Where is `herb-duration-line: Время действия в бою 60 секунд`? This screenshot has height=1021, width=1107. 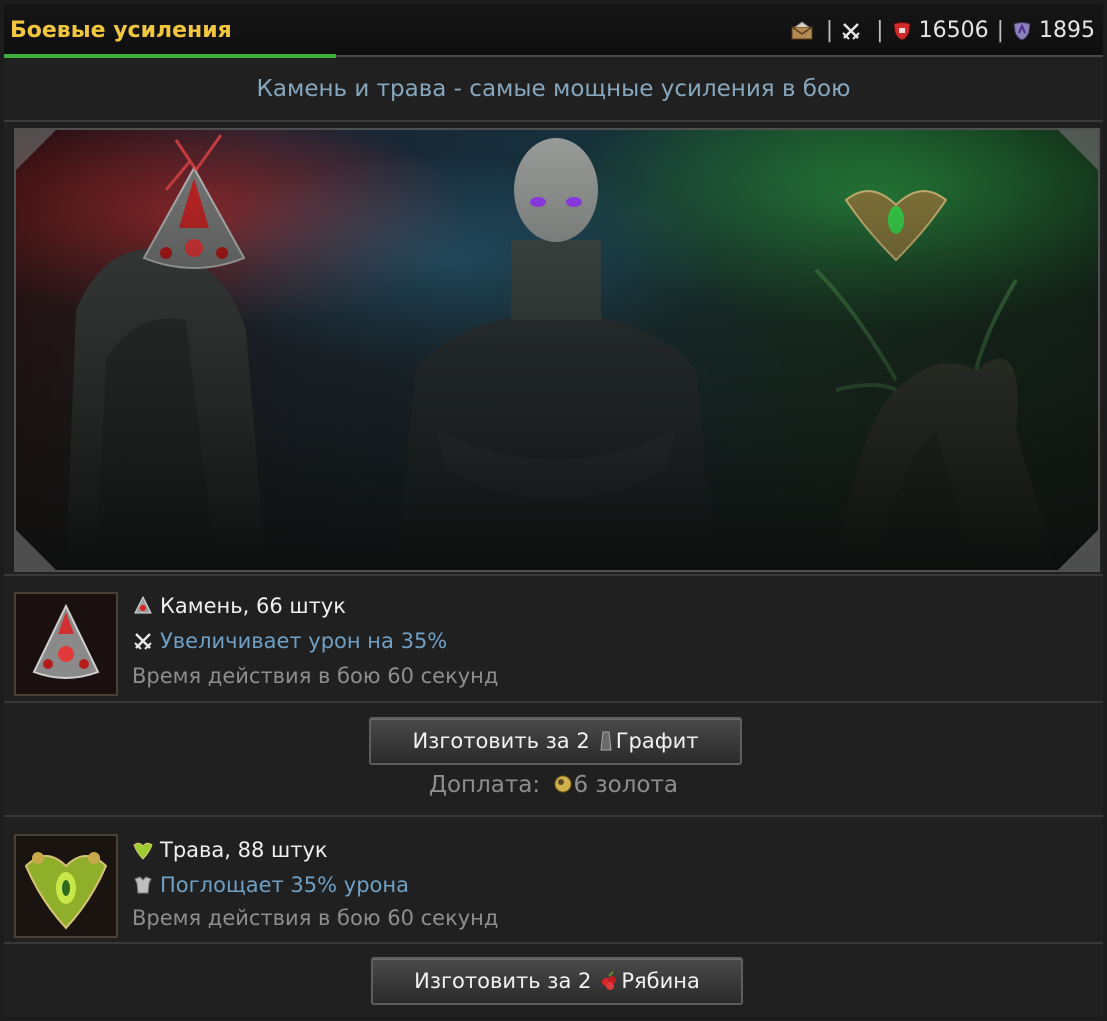
herb-duration-line: Время действия в бою 60 секунд is located at coordinates (315, 918).